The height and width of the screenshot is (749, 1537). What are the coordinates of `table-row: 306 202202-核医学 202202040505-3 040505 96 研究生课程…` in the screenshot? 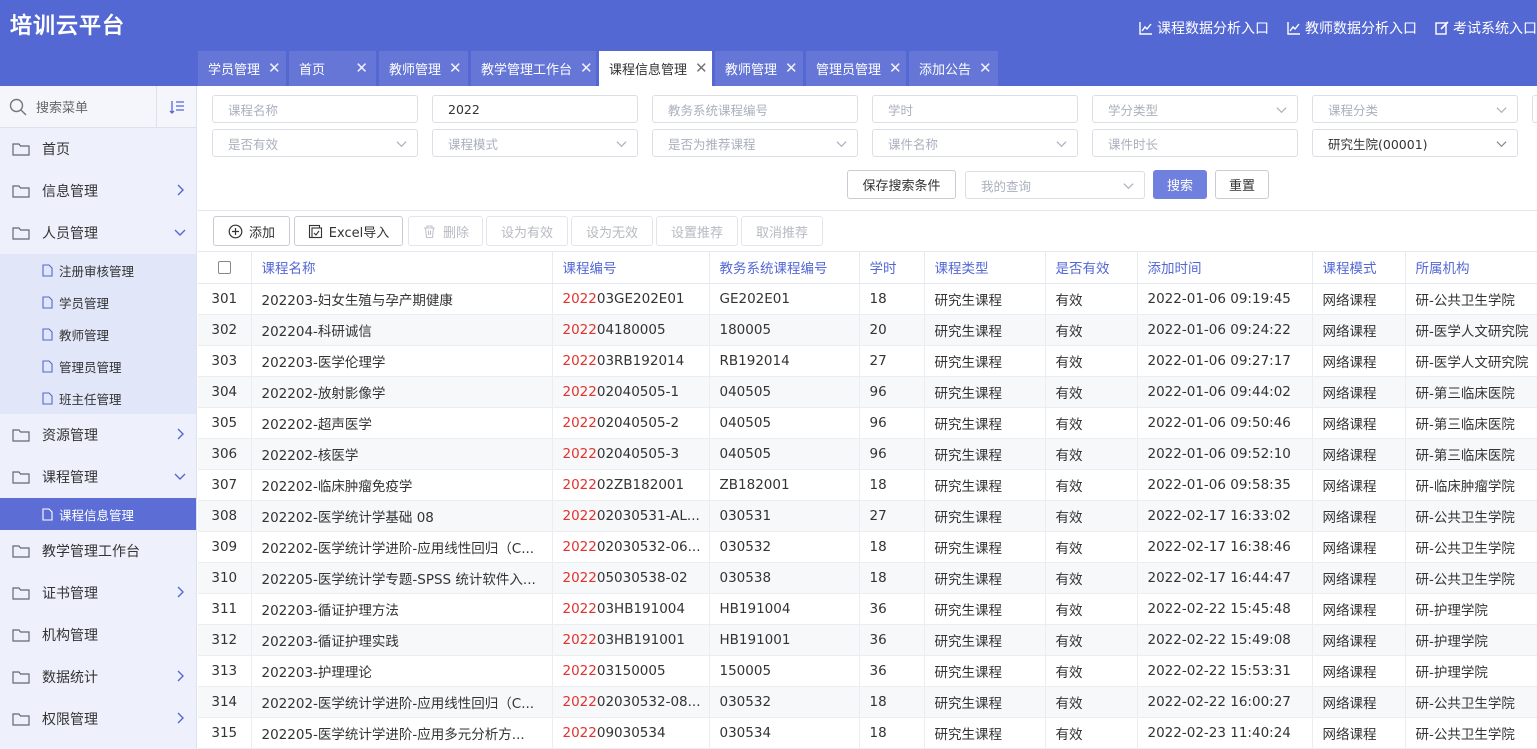 It's located at (867, 454).